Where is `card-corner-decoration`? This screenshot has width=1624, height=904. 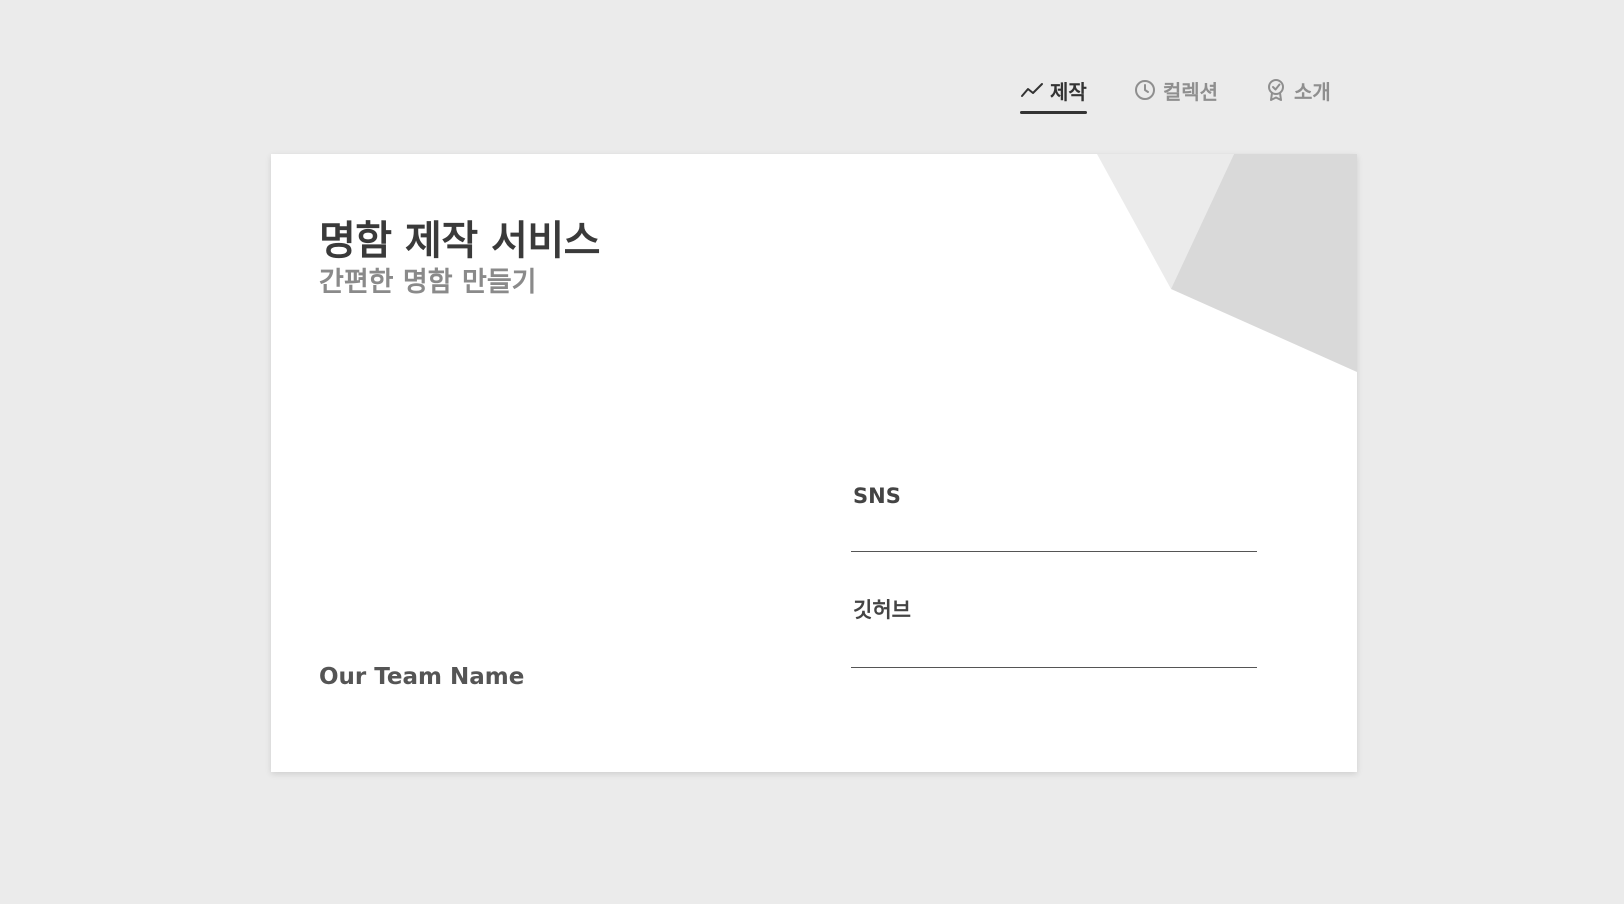
card-corner-decoration is located at coordinates (1227, 263).